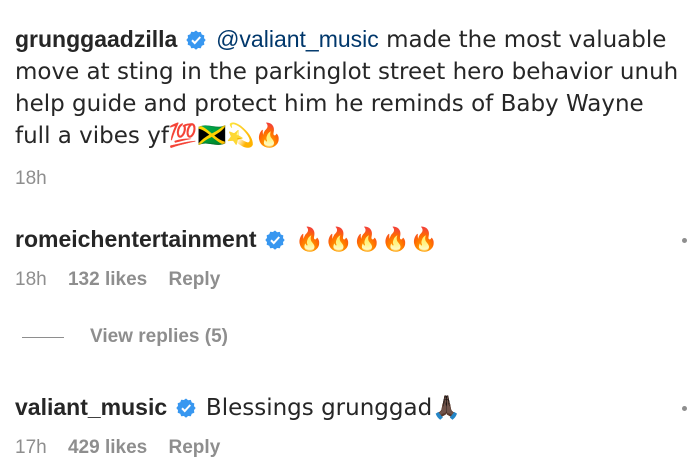 The height and width of the screenshot is (472, 700). What do you see at coordinates (684, 408) in the screenshot?
I see `comment-3-options-icon` at bounding box center [684, 408].